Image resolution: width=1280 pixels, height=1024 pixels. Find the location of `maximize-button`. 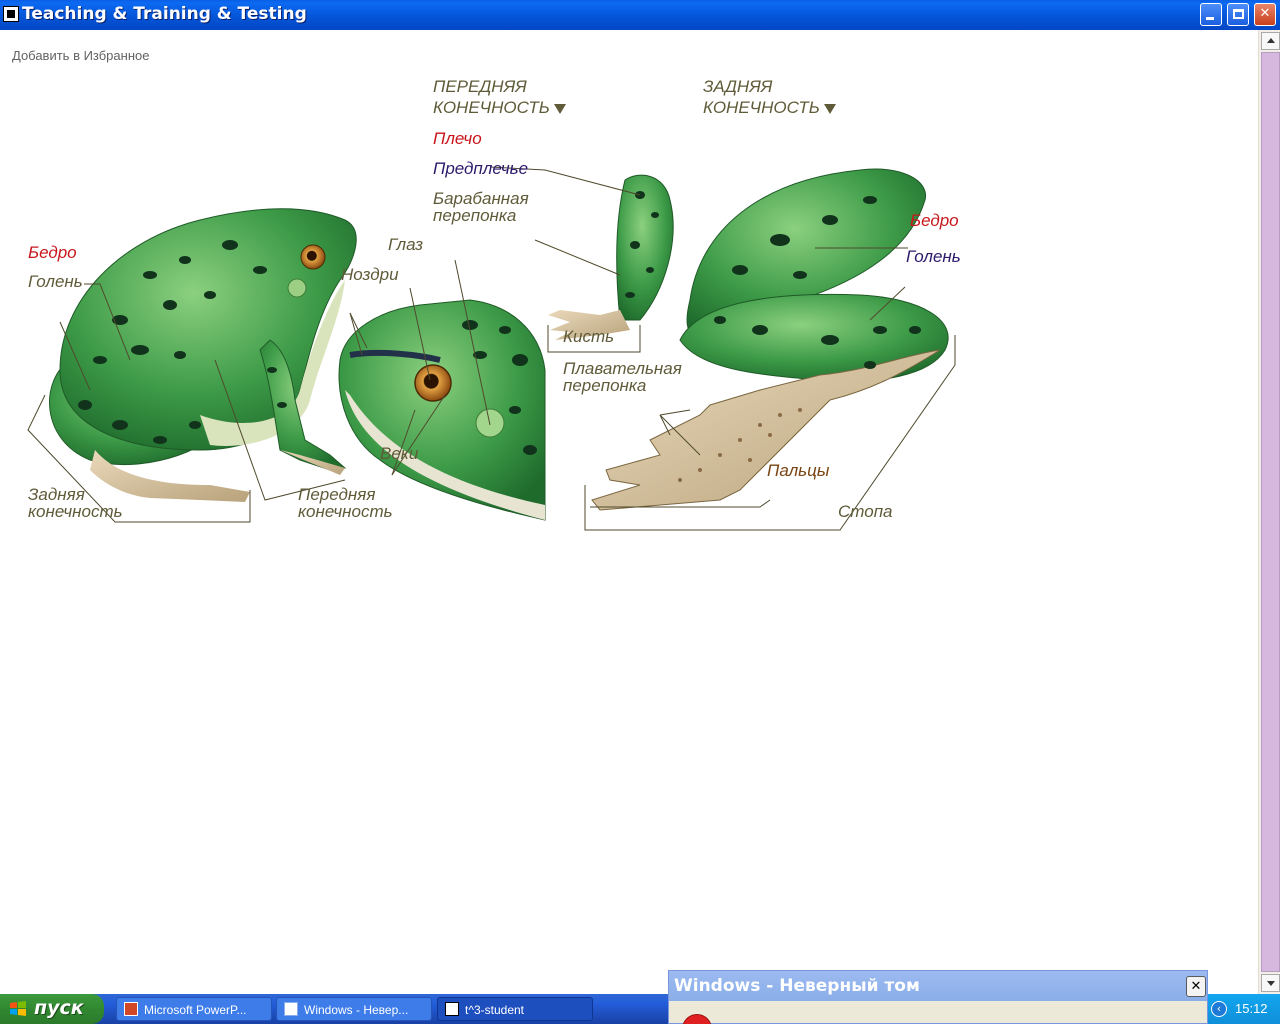

maximize-button is located at coordinates (1238, 14).